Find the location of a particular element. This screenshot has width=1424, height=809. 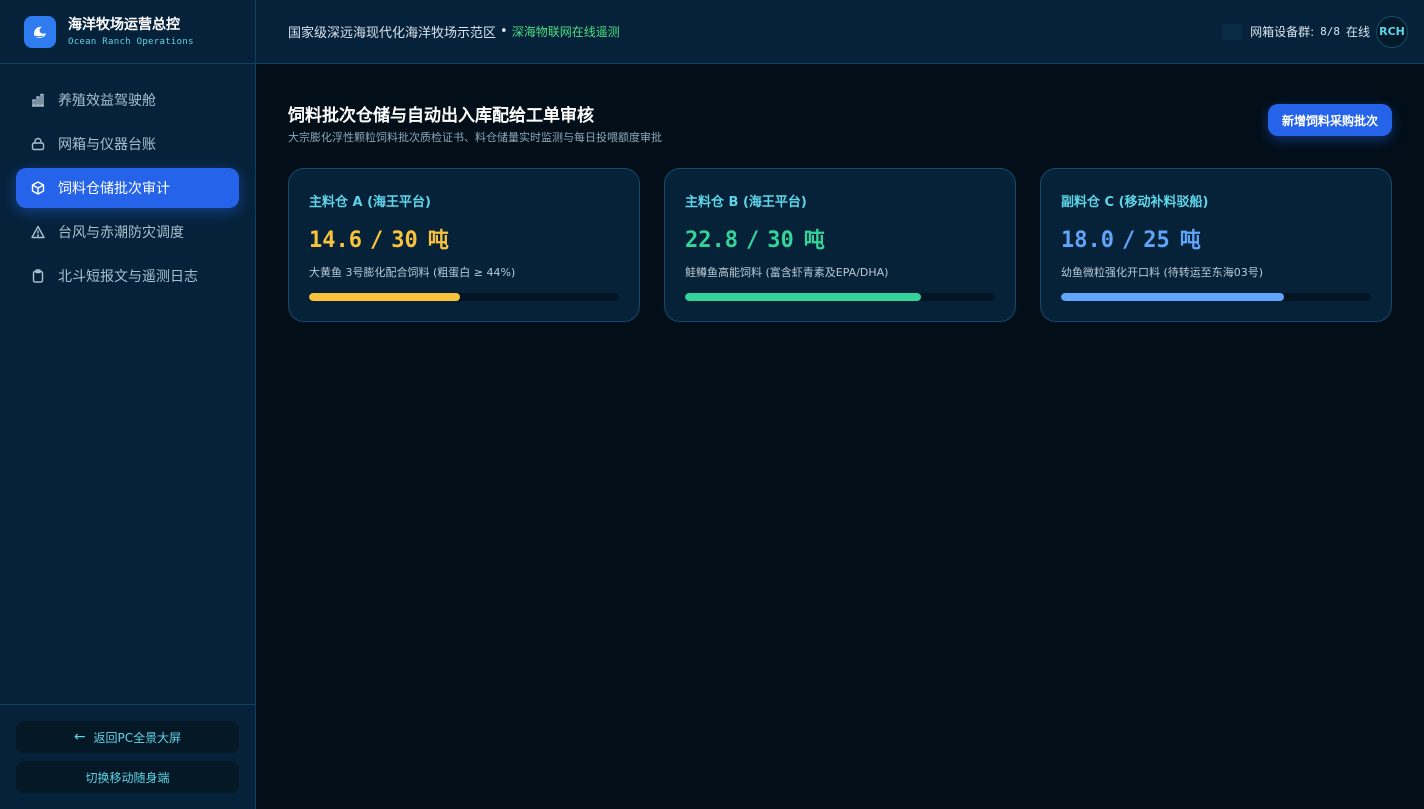

silo-card-value: 18.0 / 25 吨 is located at coordinates (1216, 239).